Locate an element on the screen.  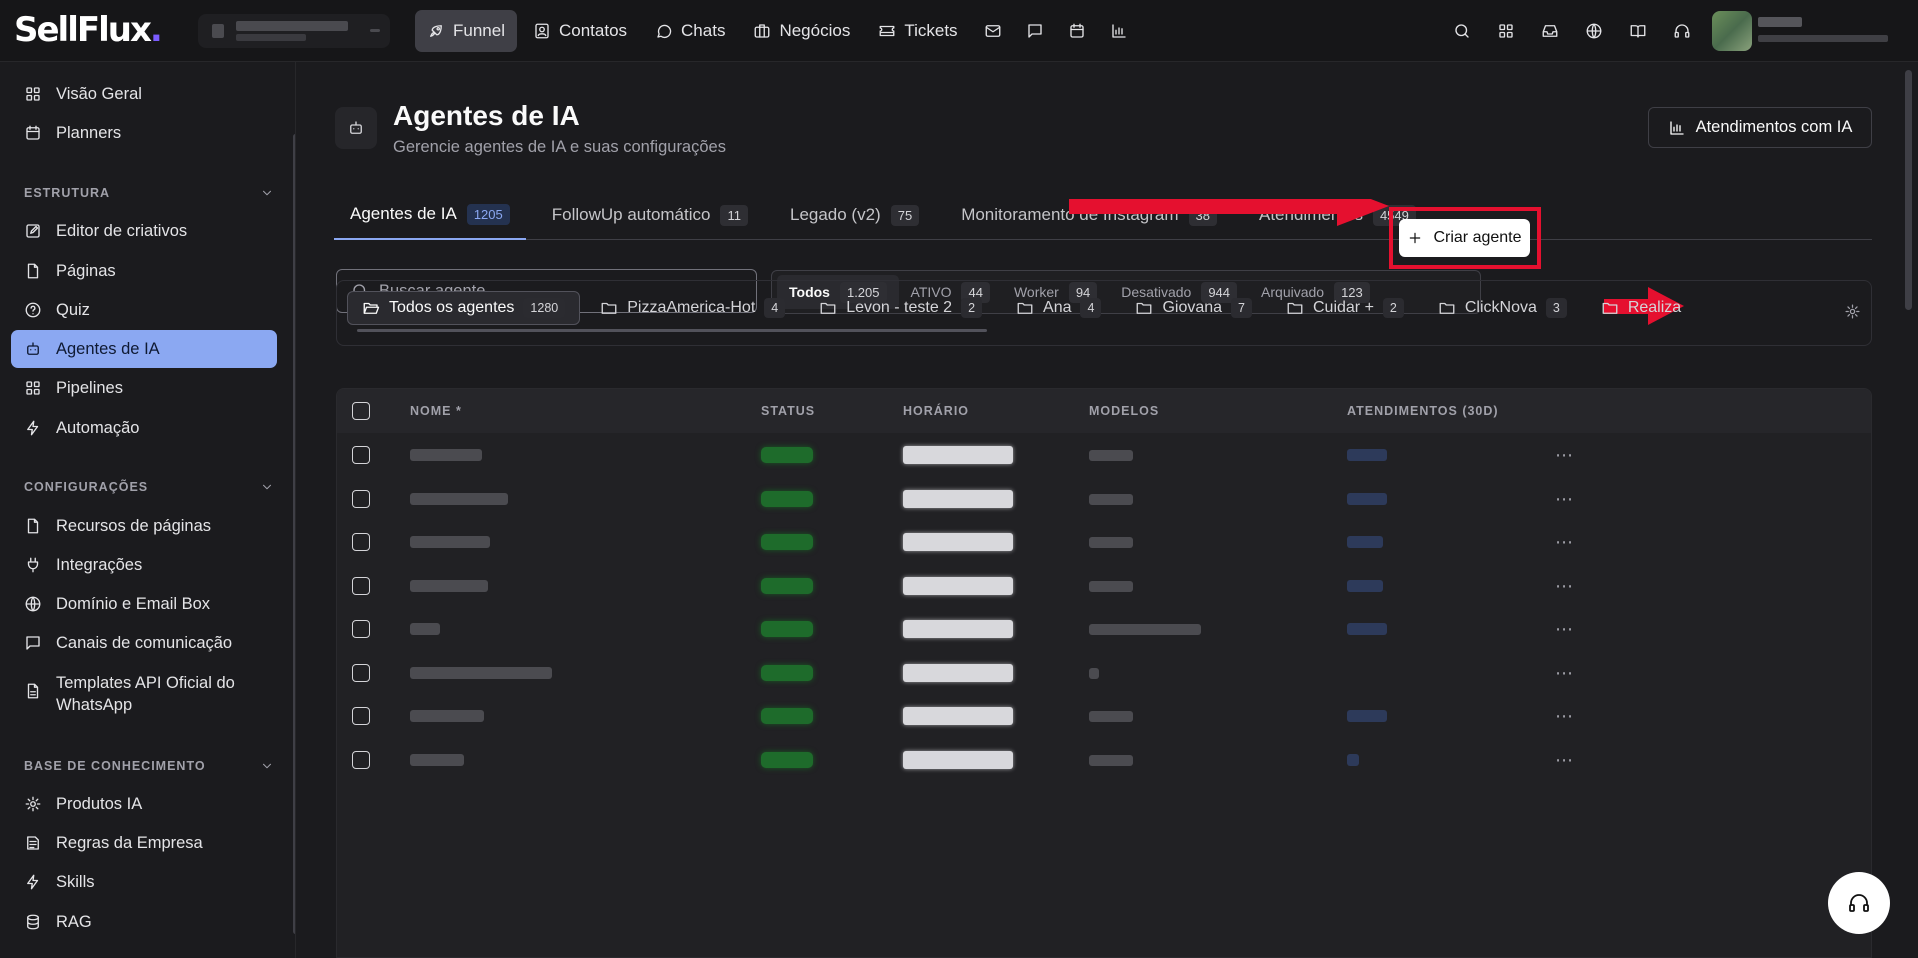
page-scrollbar is located at coordinates (1908, 190).